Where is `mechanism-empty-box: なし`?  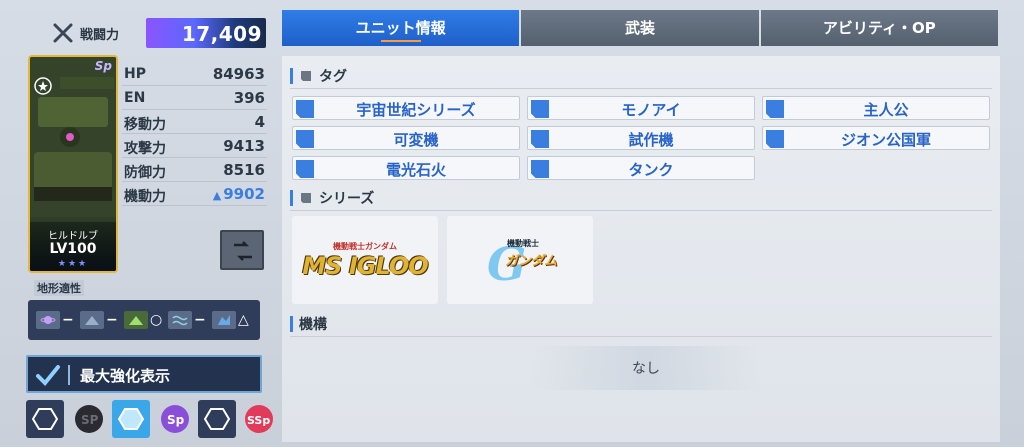
mechanism-empty-box: なし is located at coordinates (646, 368).